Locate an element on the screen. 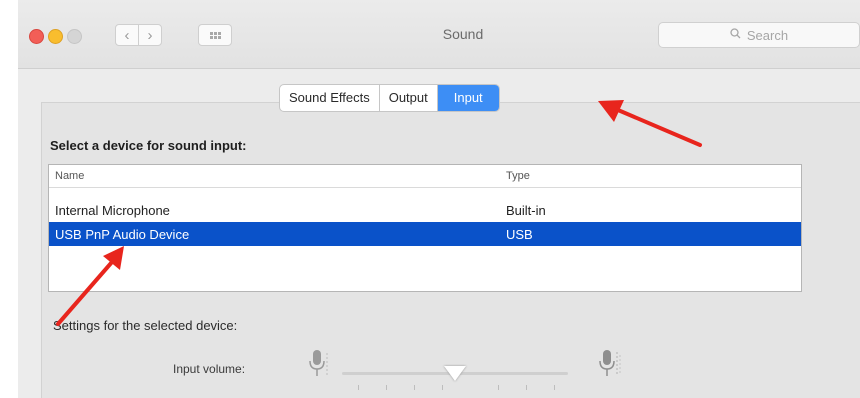  tab-bar: Sound Effects Output Input is located at coordinates (389, 98).